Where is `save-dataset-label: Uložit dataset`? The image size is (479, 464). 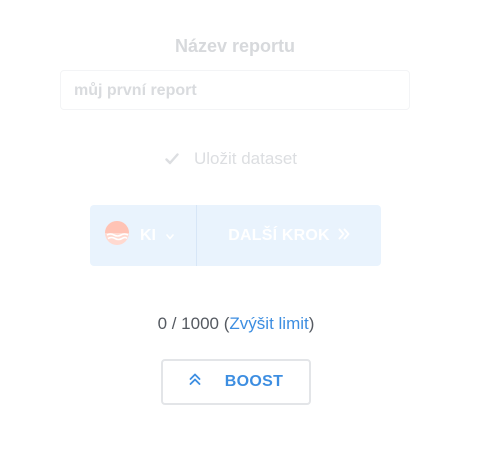
save-dataset-label: Uložit dataset is located at coordinates (245, 158).